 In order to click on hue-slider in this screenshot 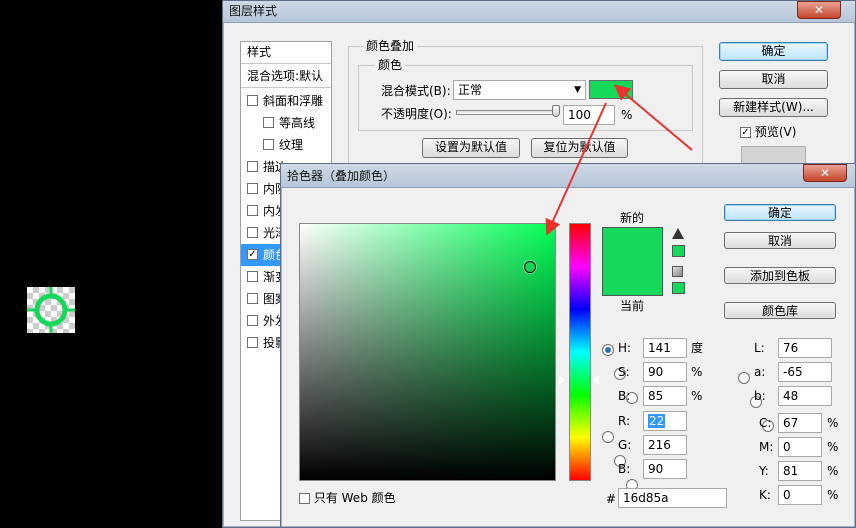, I will do `click(580, 352)`.